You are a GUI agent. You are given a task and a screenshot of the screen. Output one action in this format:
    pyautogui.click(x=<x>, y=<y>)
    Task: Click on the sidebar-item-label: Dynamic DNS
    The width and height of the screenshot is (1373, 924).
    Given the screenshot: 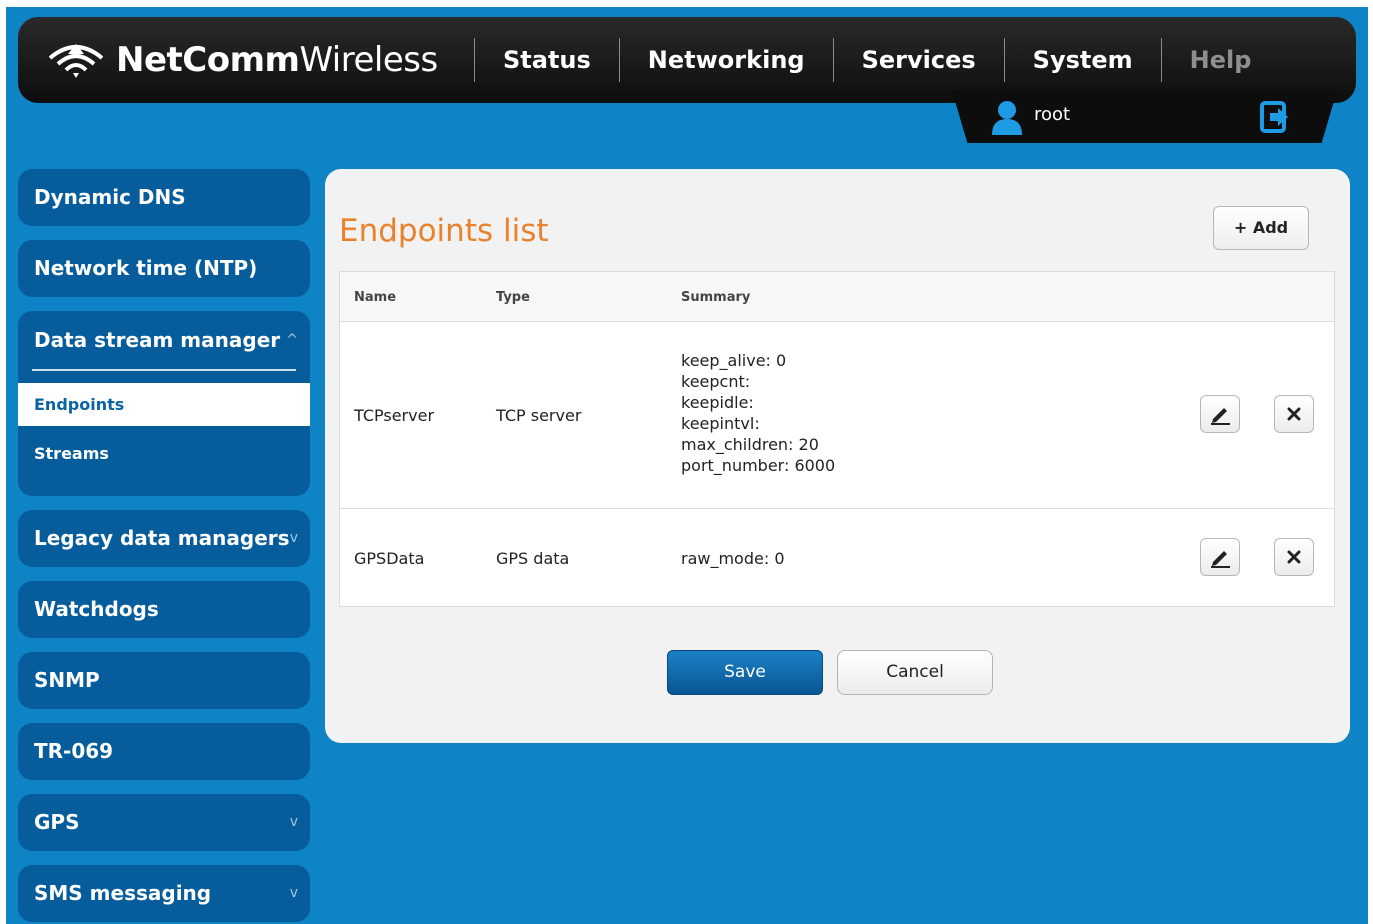 What is the action you would take?
    pyautogui.click(x=110, y=197)
    